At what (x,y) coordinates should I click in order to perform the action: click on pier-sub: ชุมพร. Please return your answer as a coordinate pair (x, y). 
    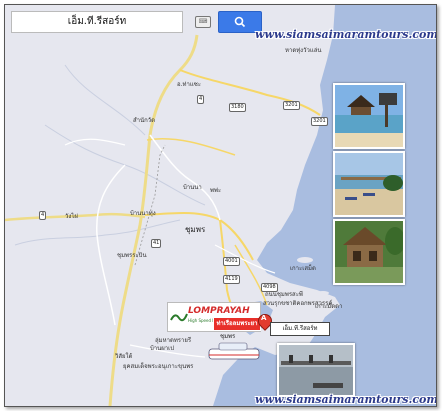
    Looking at the image, I should click on (228, 336).